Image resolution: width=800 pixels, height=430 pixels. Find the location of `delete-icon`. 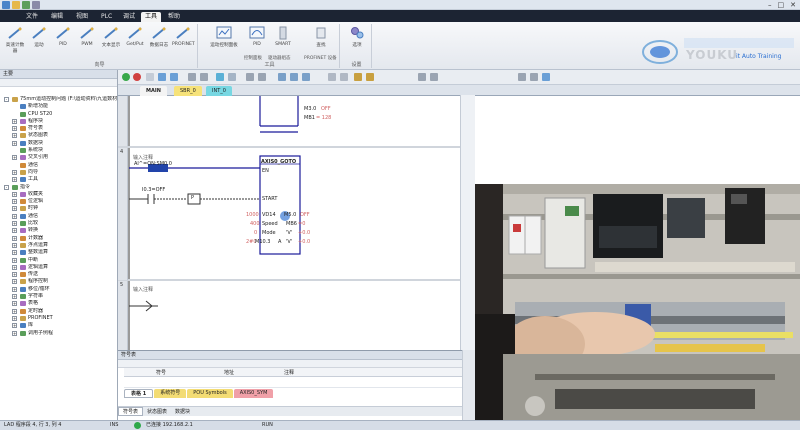

delete-icon is located at coordinates (204, 77).